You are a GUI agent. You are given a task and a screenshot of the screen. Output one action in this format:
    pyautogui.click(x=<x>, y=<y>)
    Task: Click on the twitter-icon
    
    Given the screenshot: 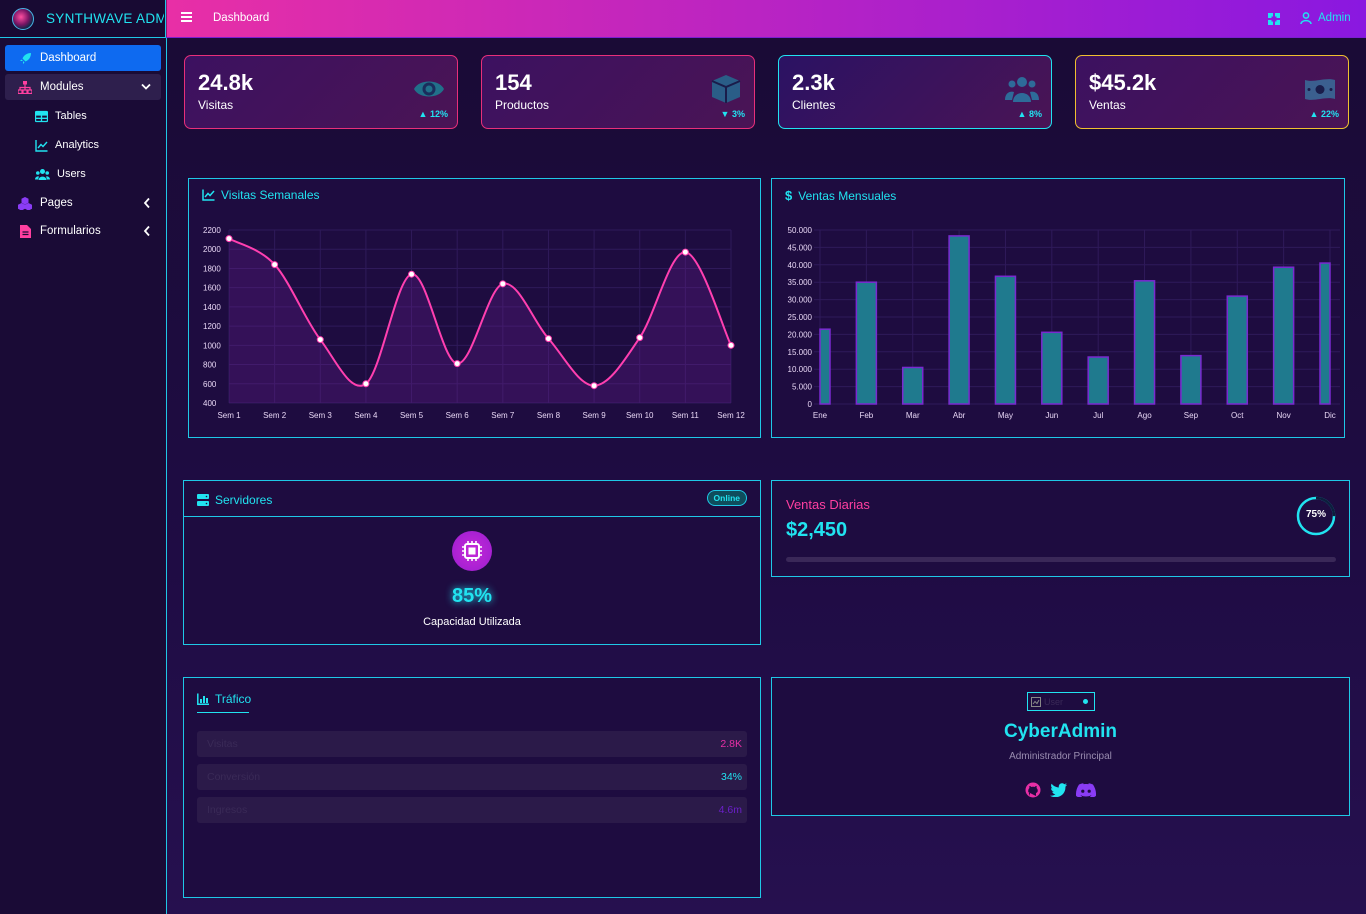 What is the action you would take?
    pyautogui.click(x=1058, y=790)
    